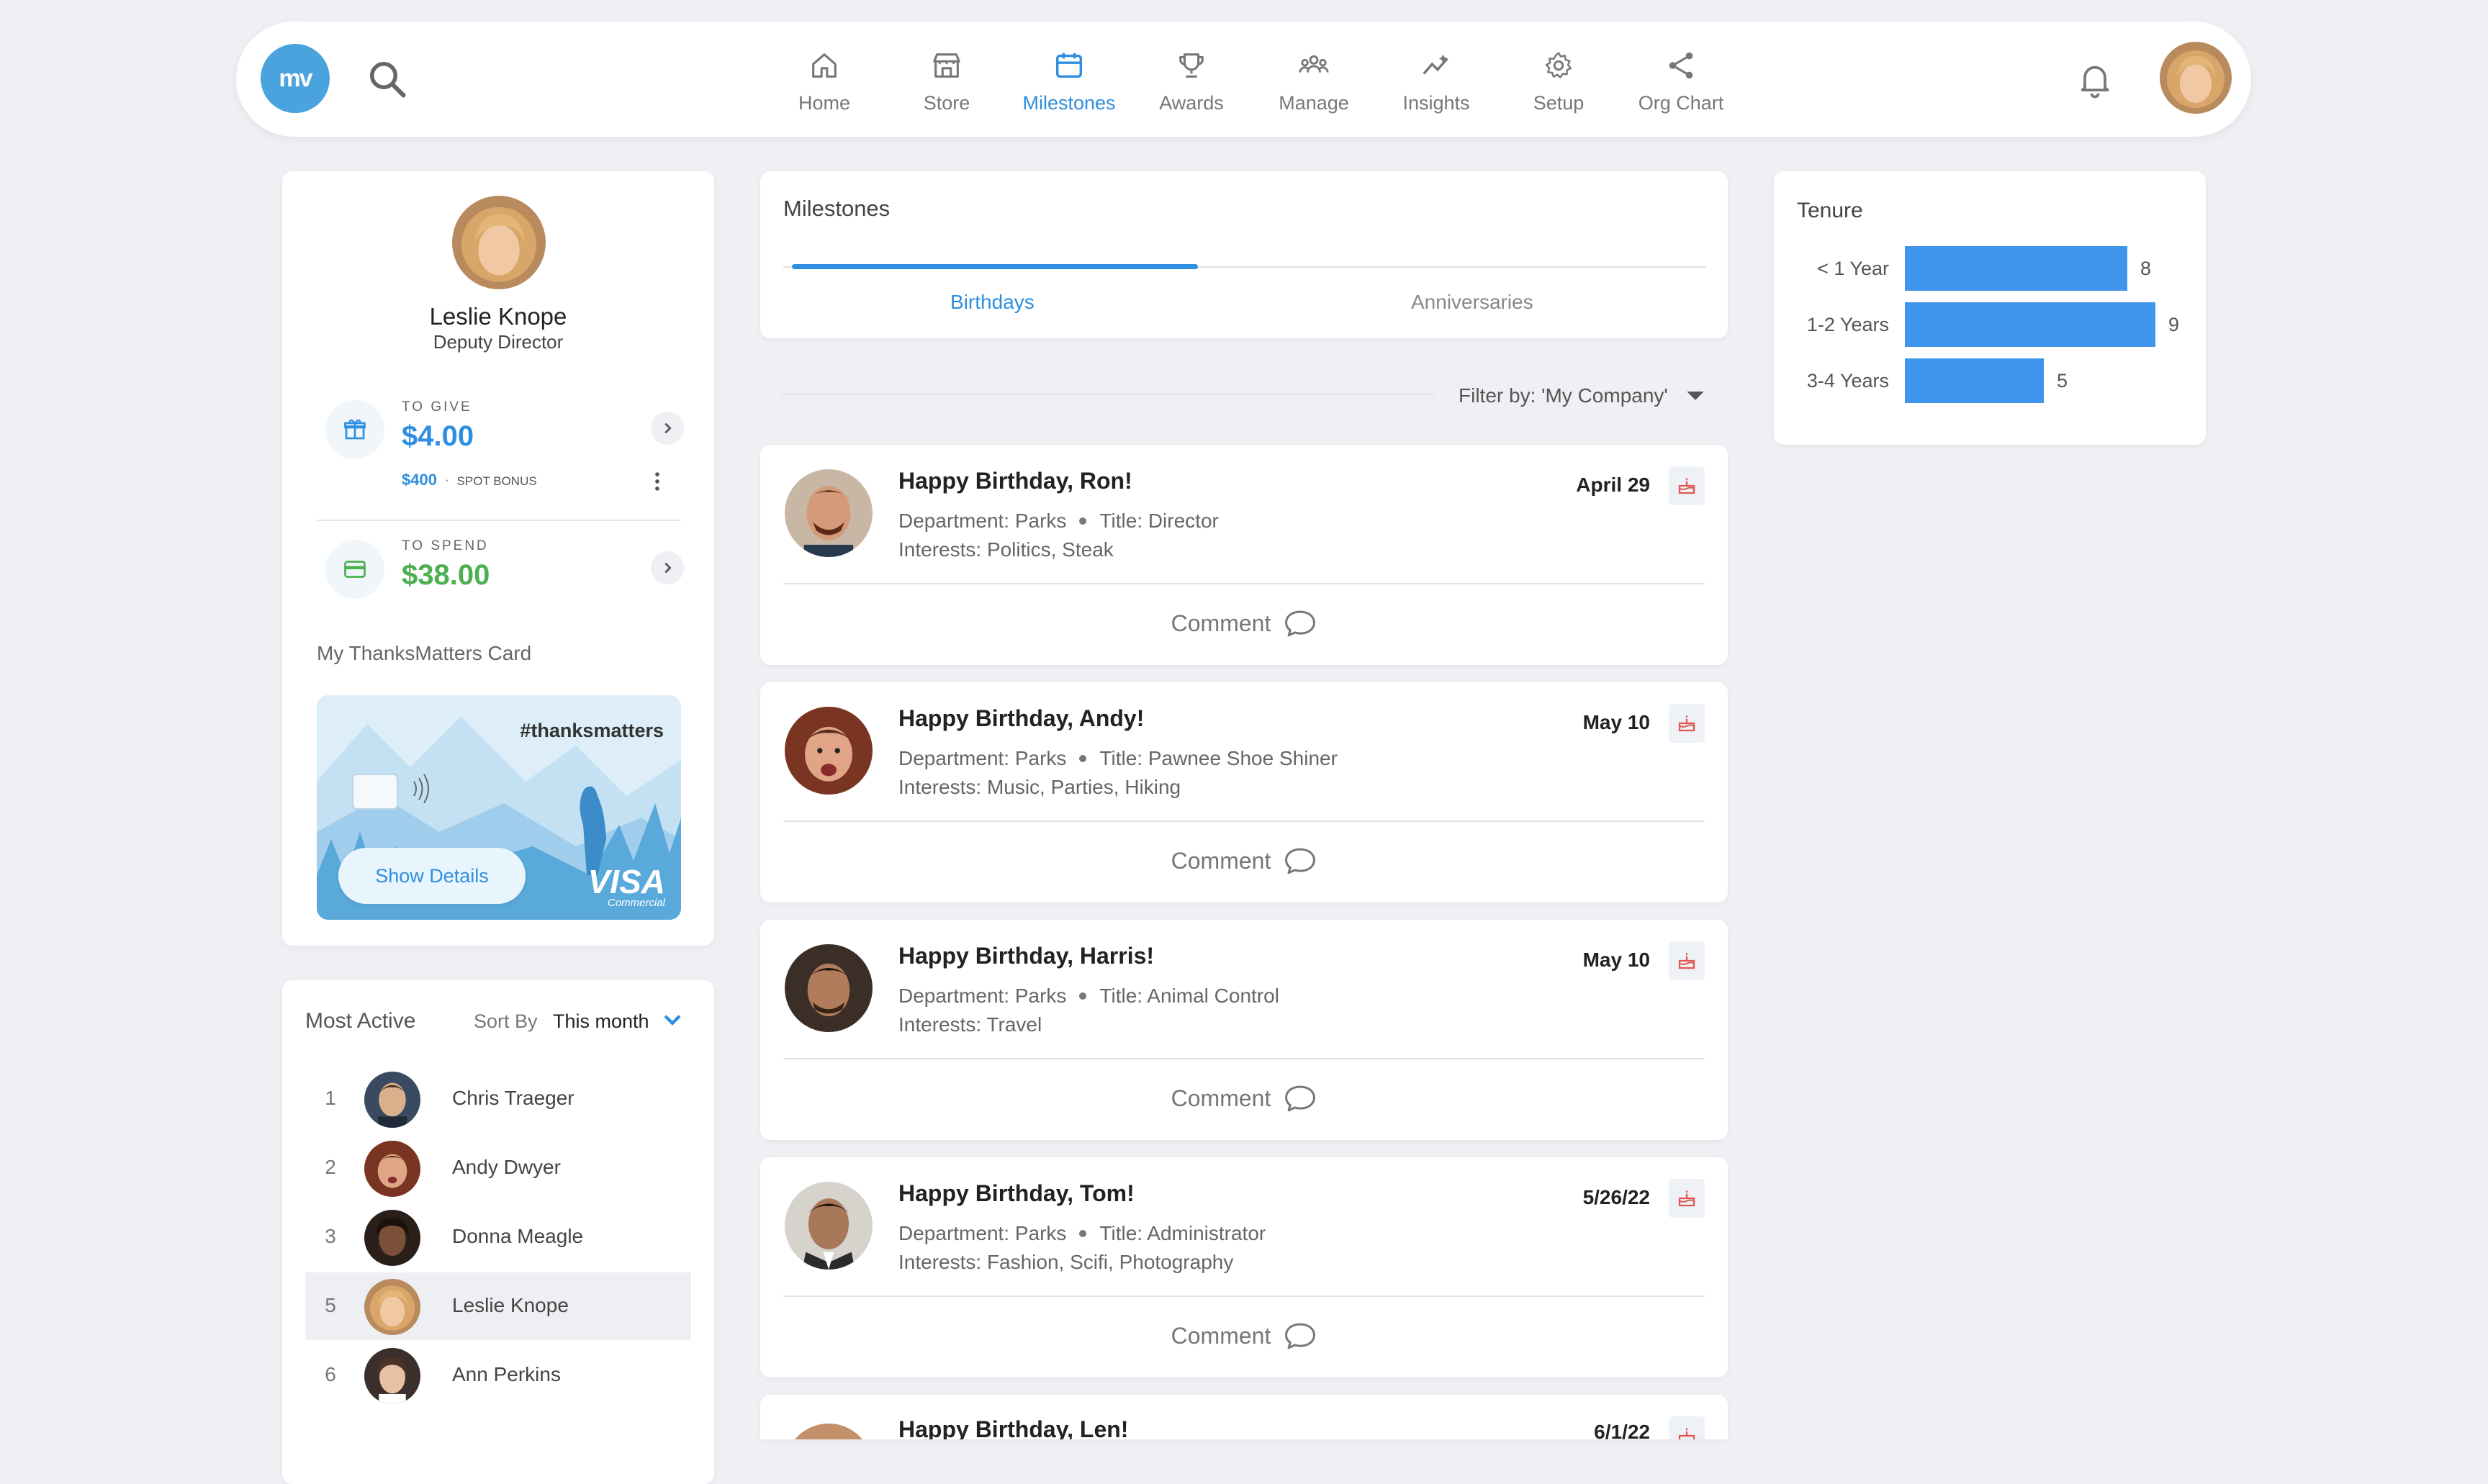  Describe the element at coordinates (1613, 485) in the screenshot. I see `birthday-date: April 29` at that location.